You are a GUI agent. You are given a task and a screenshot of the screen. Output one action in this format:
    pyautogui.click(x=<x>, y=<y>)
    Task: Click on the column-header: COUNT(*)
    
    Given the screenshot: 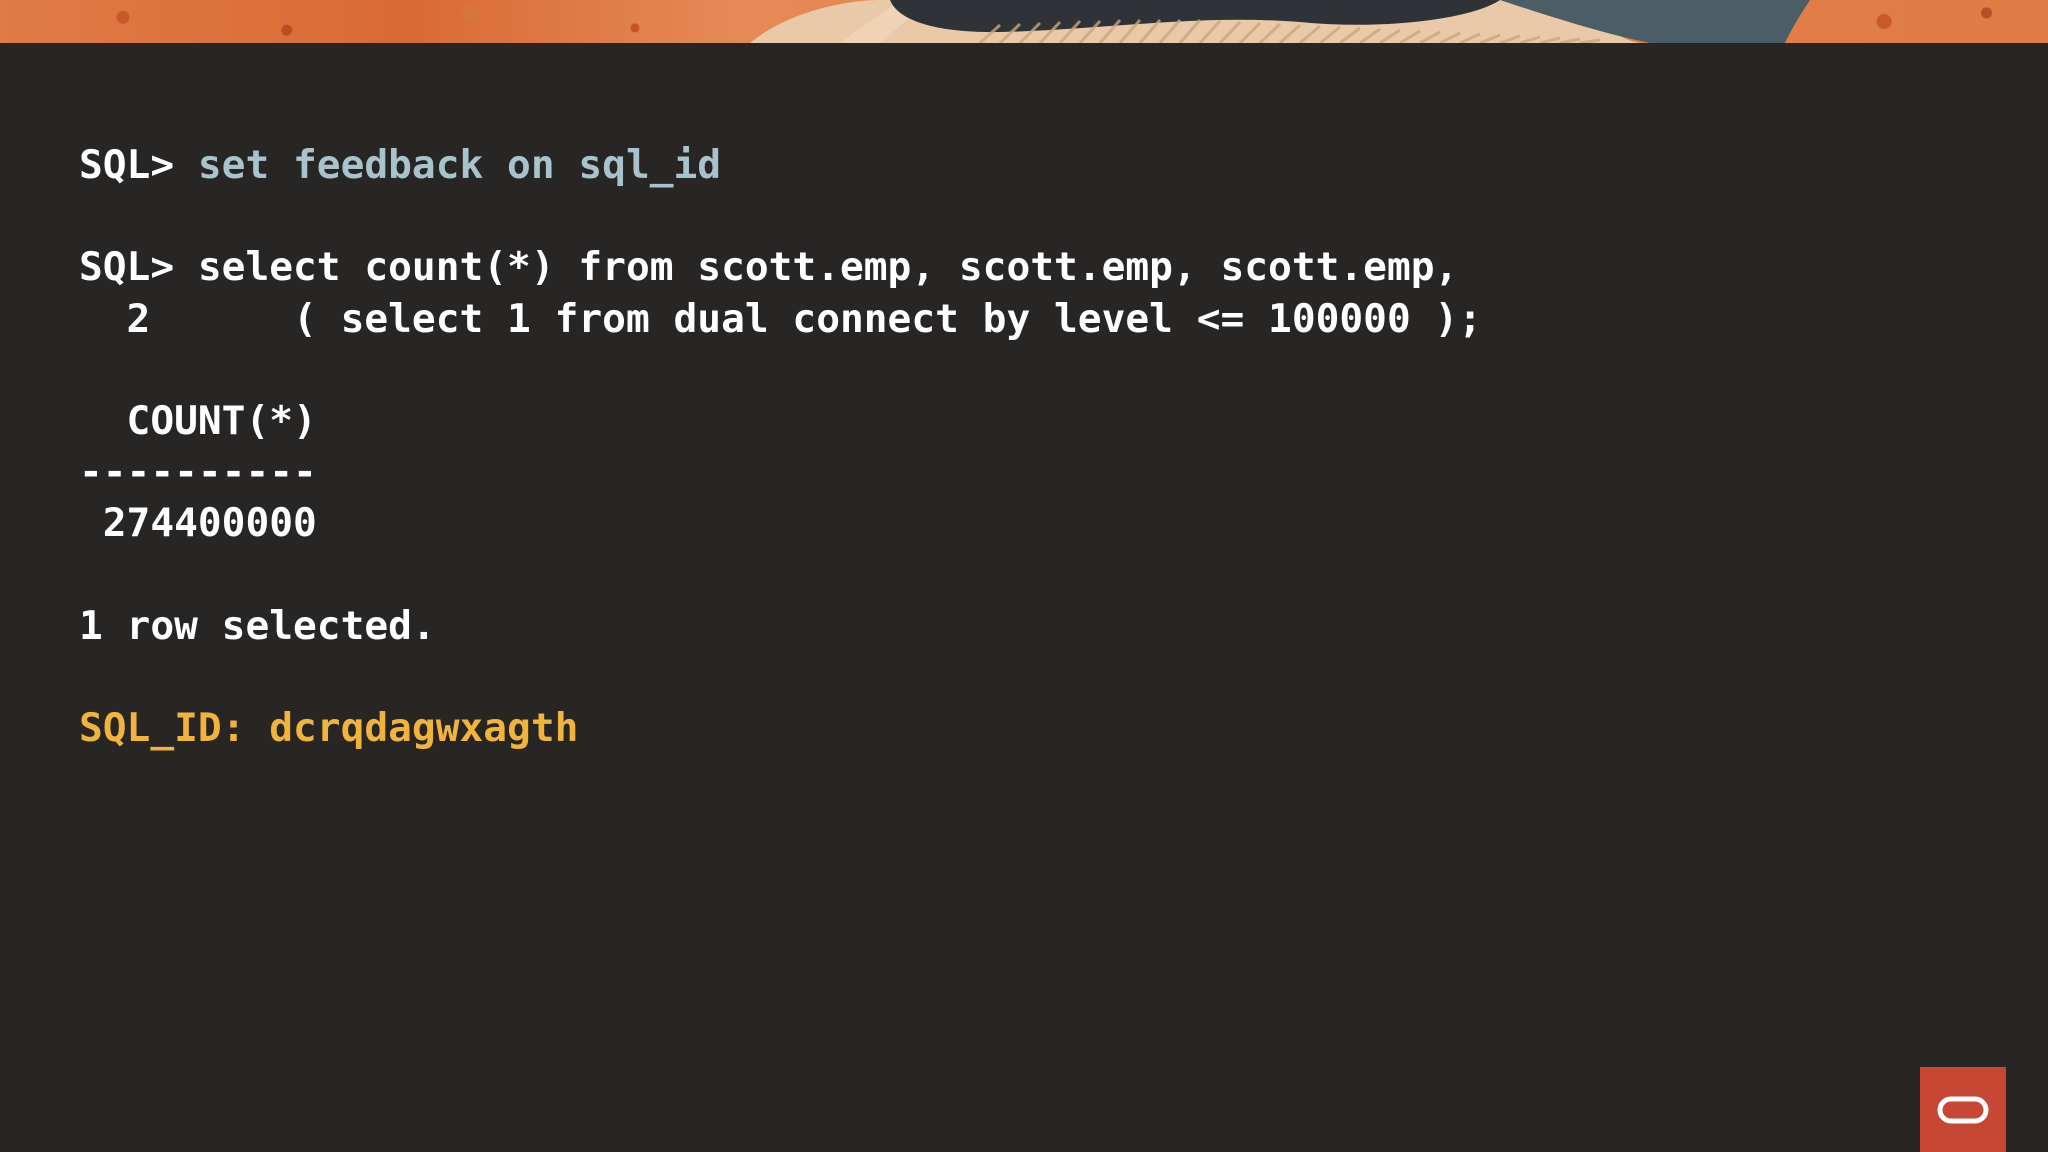 What is the action you would take?
    pyautogui.click(x=198, y=420)
    